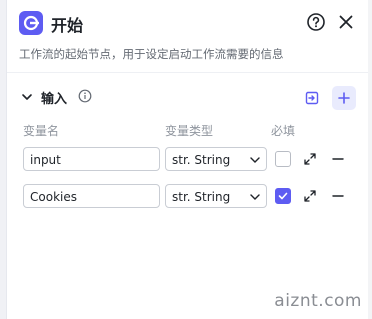  Describe the element at coordinates (41, 131) in the screenshot. I see `column-header-name: 变量名` at that location.